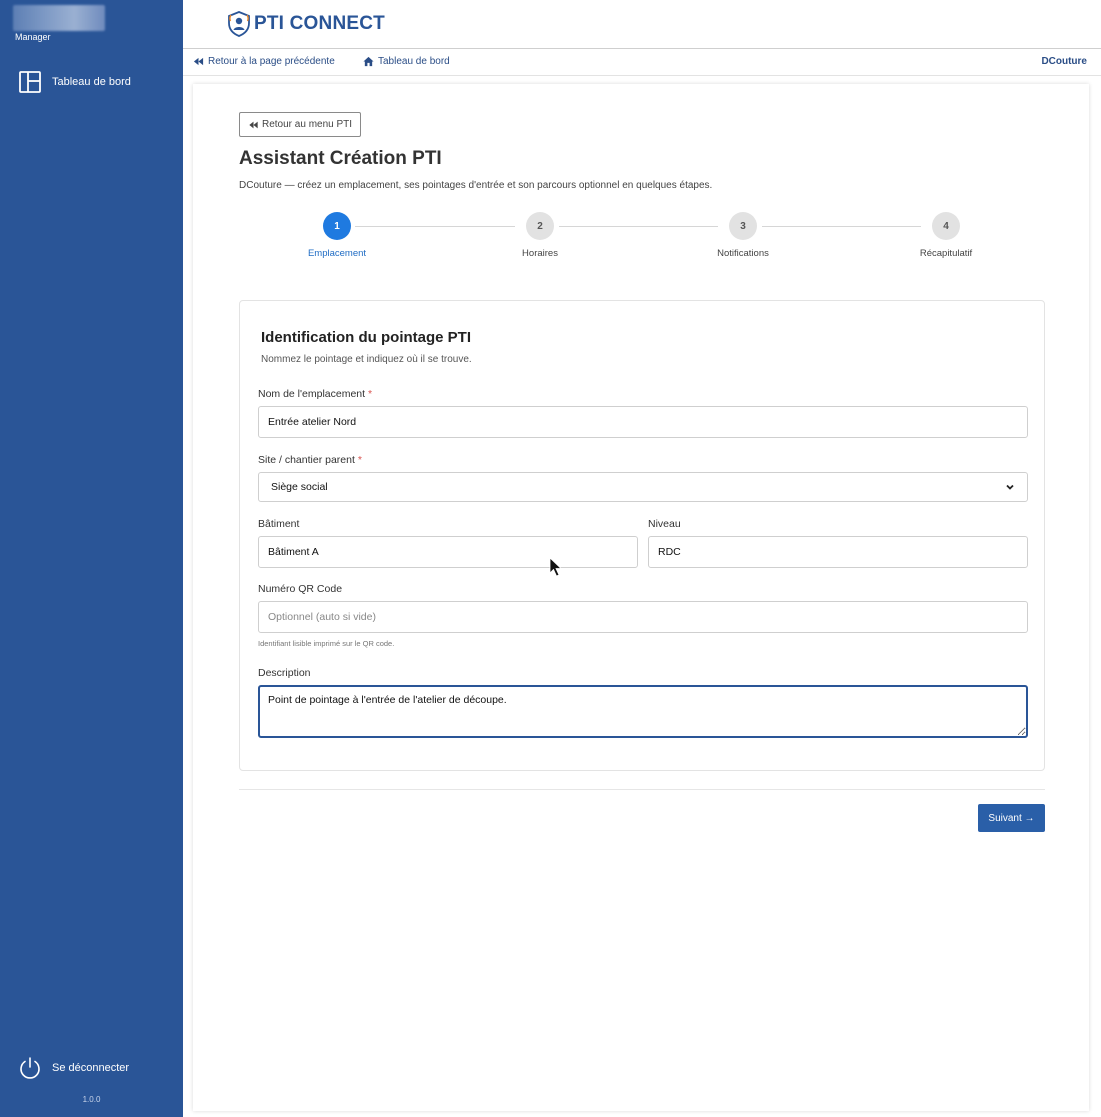 Image resolution: width=1101 pixels, height=1117 pixels. What do you see at coordinates (91, 1099) in the screenshot?
I see `app-version: 1.0.0` at bounding box center [91, 1099].